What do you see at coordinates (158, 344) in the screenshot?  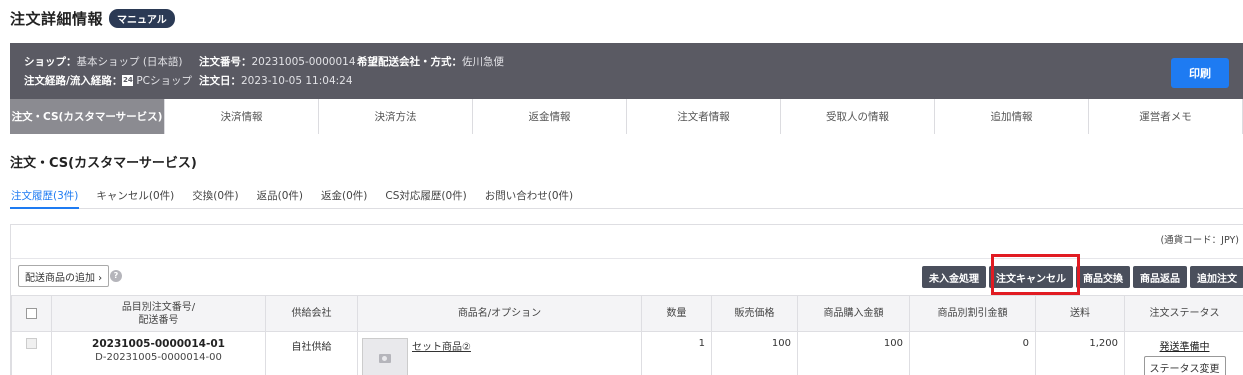 I see `item-order-number: 20231005-0000014-01` at bounding box center [158, 344].